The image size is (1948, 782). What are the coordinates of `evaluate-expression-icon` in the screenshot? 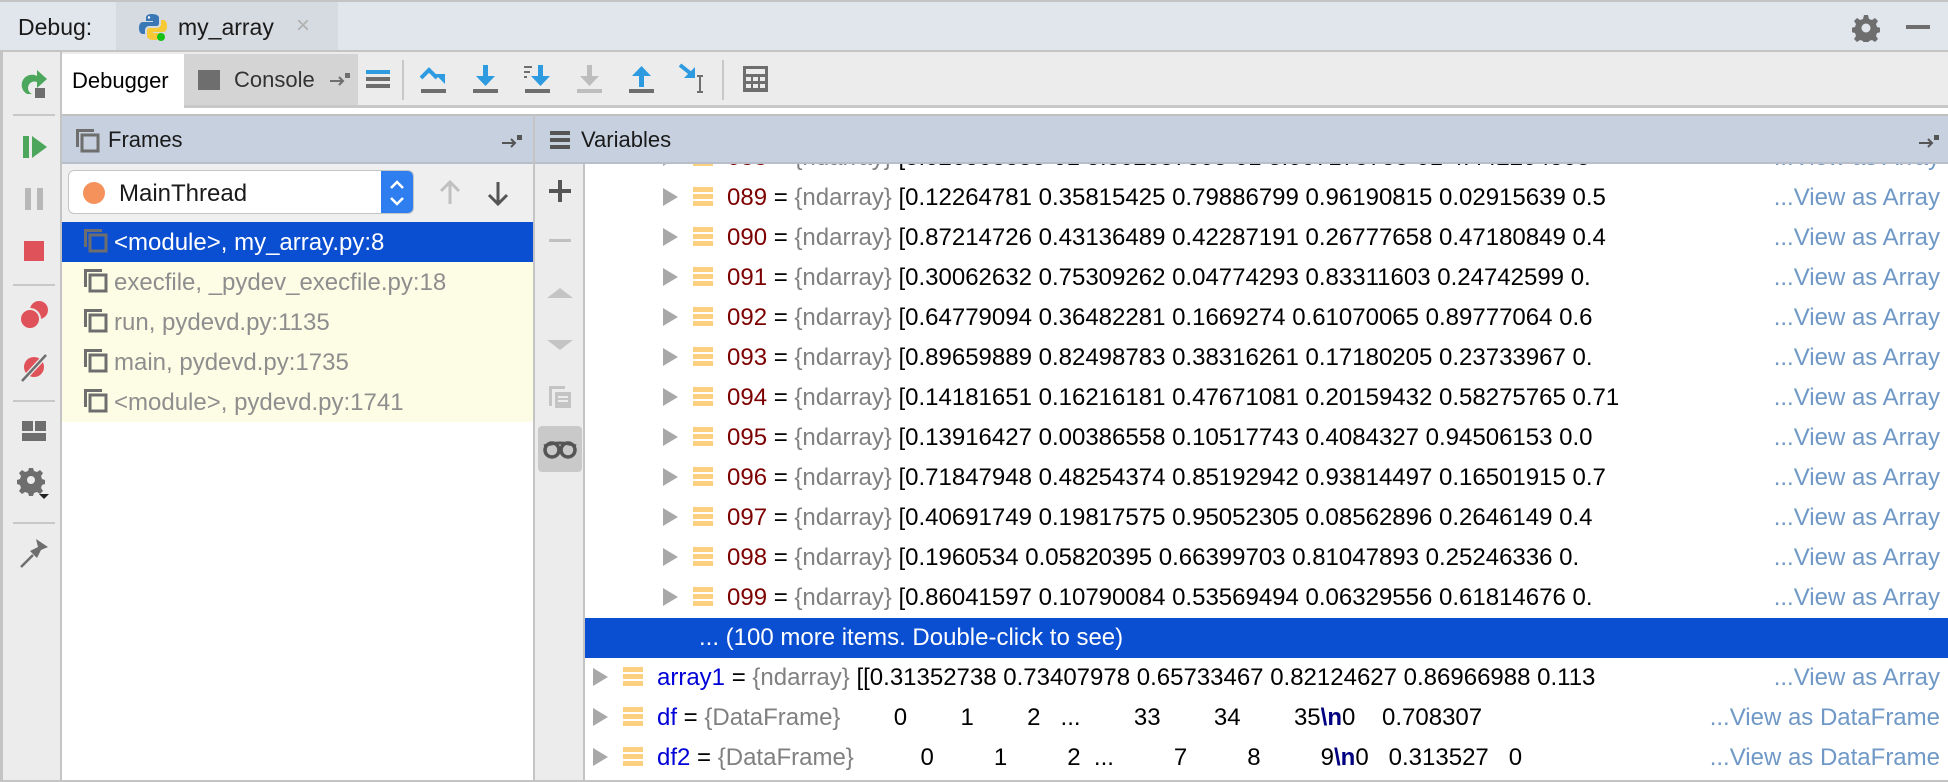 It's located at (756, 79).